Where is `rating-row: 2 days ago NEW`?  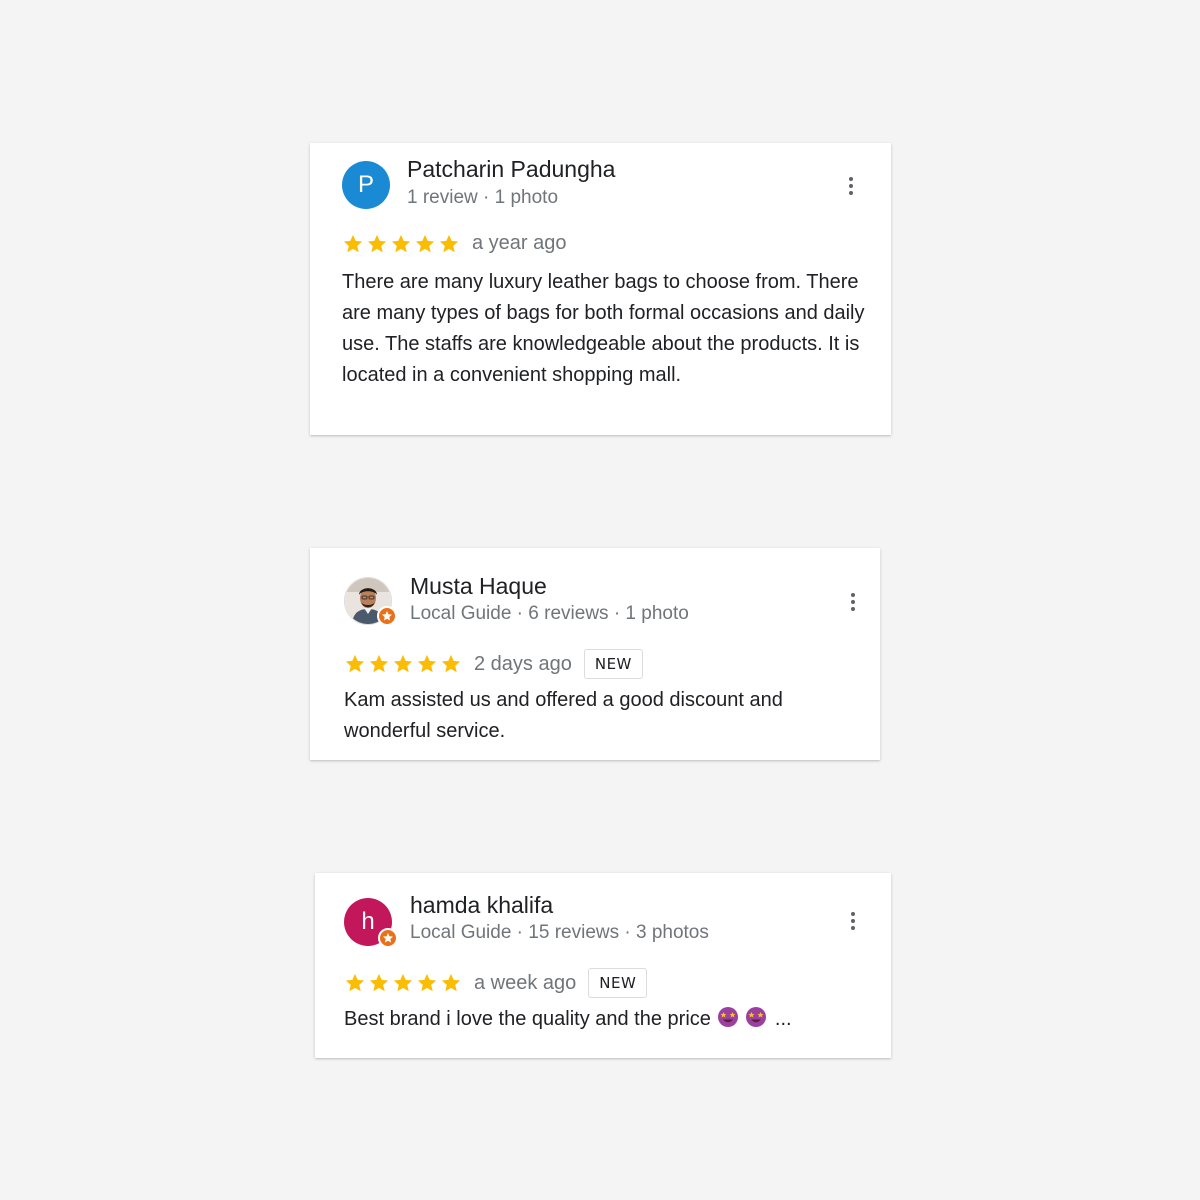 rating-row: 2 days ago NEW is located at coordinates (493, 664).